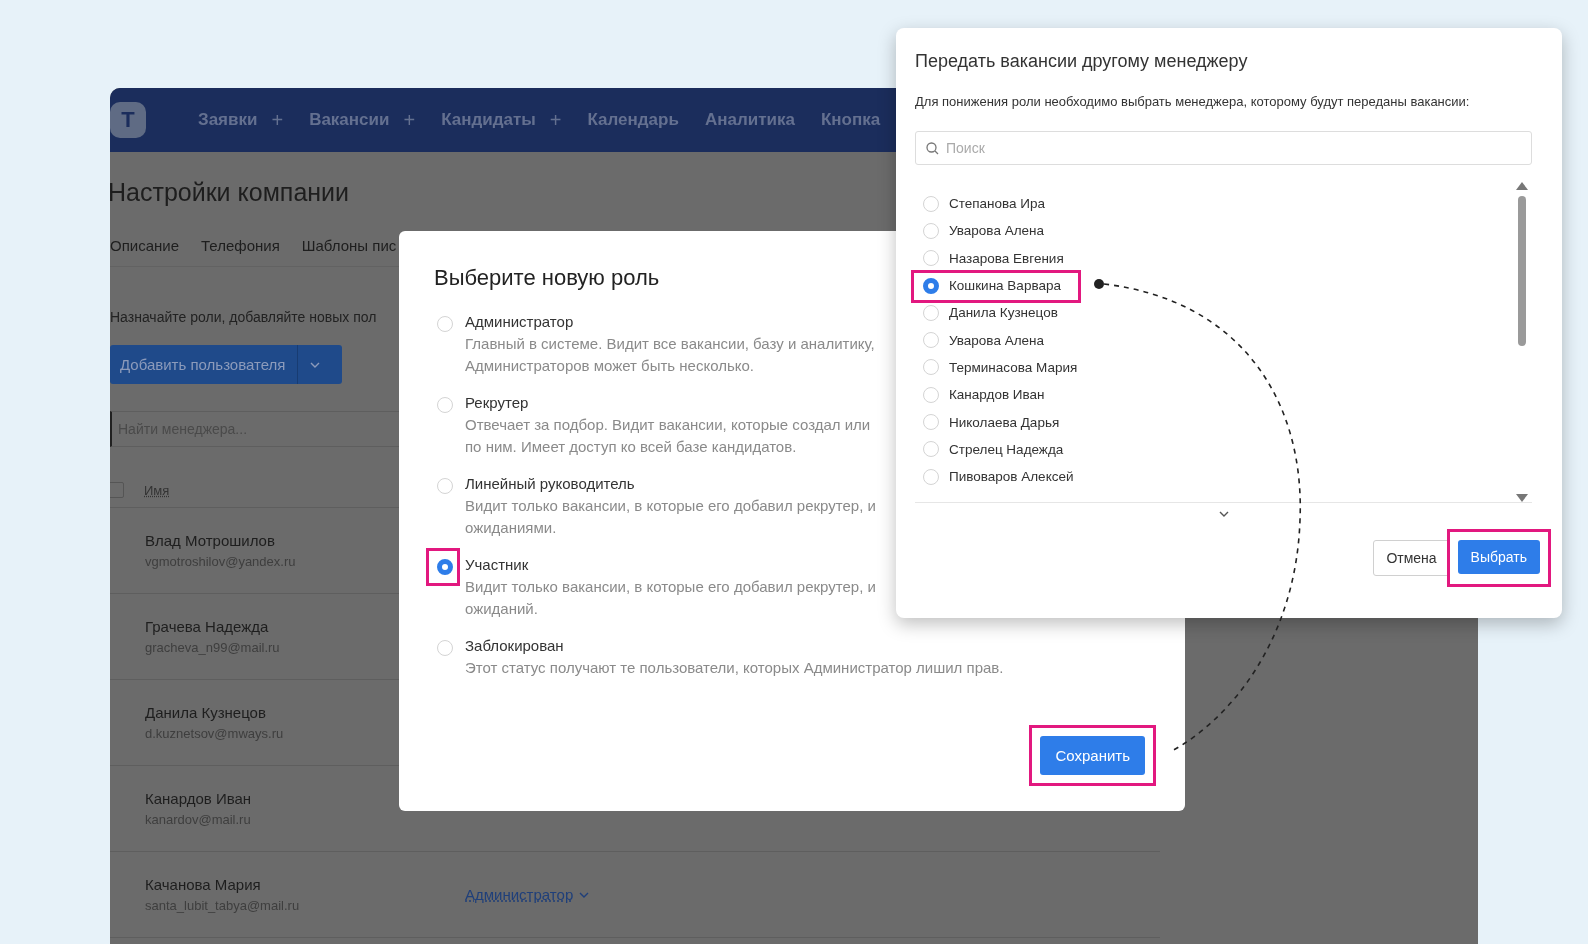 This screenshot has height=944, width=1588. What do you see at coordinates (749, 120) in the screenshot?
I see `nav-link: Аналитика` at bounding box center [749, 120].